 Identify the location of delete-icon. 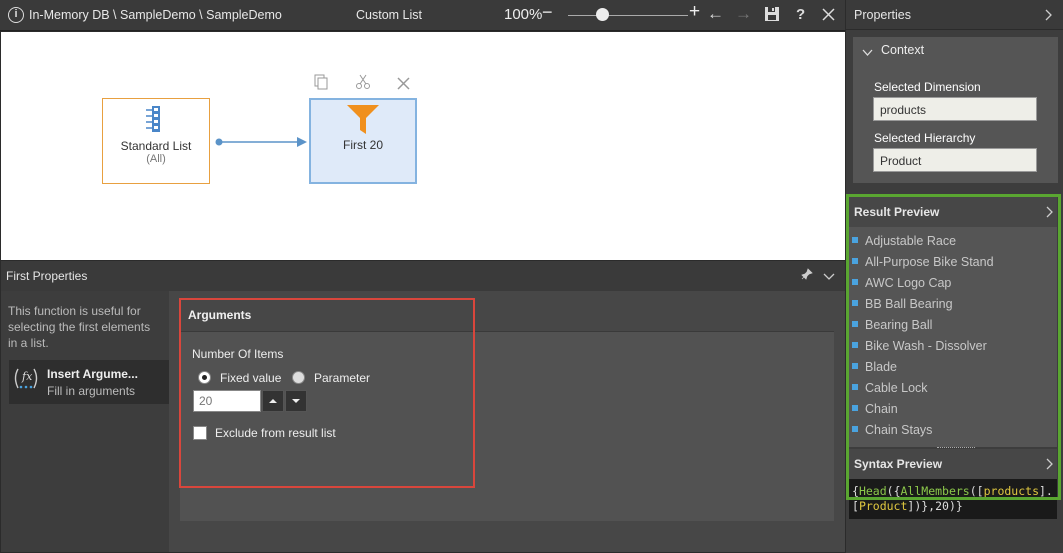
(403, 85).